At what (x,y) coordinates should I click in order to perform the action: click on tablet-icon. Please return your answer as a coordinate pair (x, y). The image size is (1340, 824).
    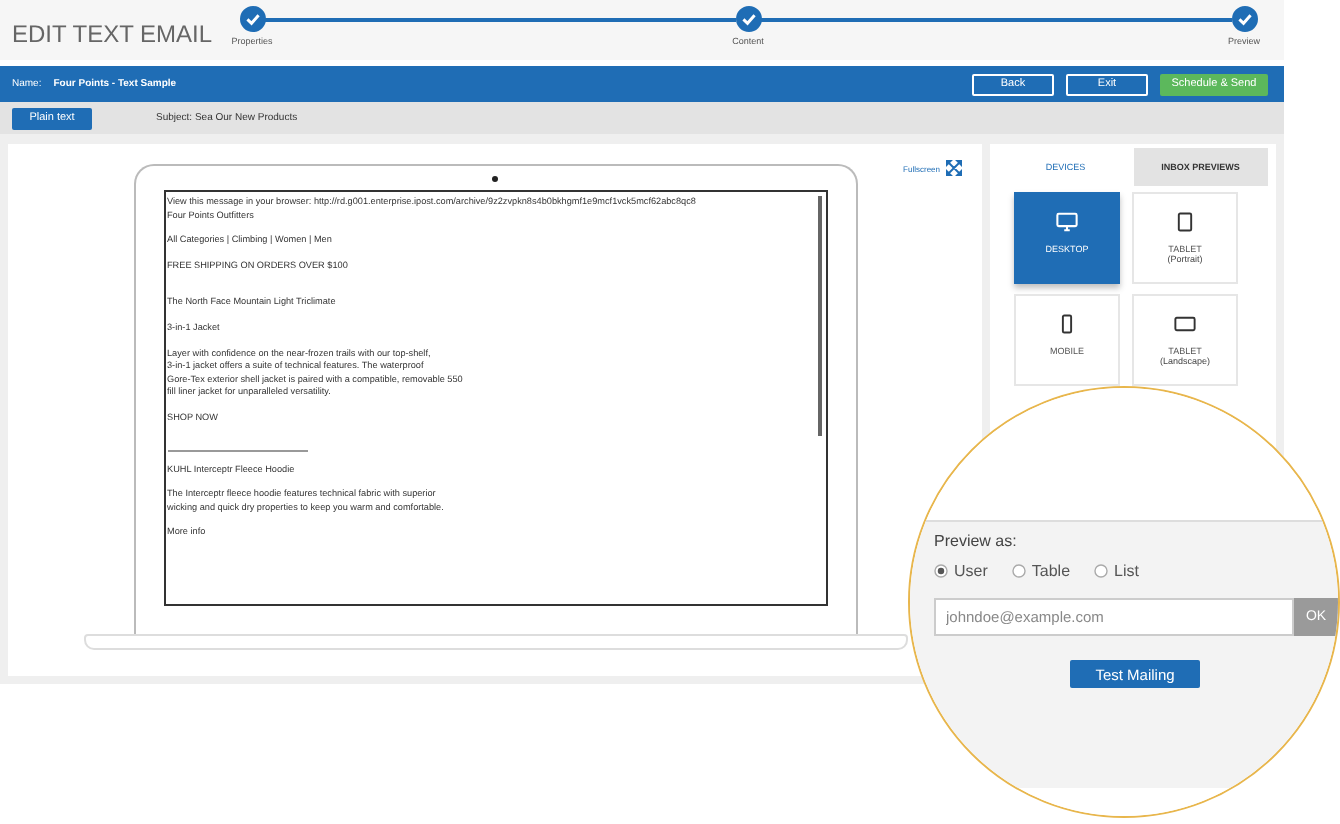
    Looking at the image, I should click on (1185, 222).